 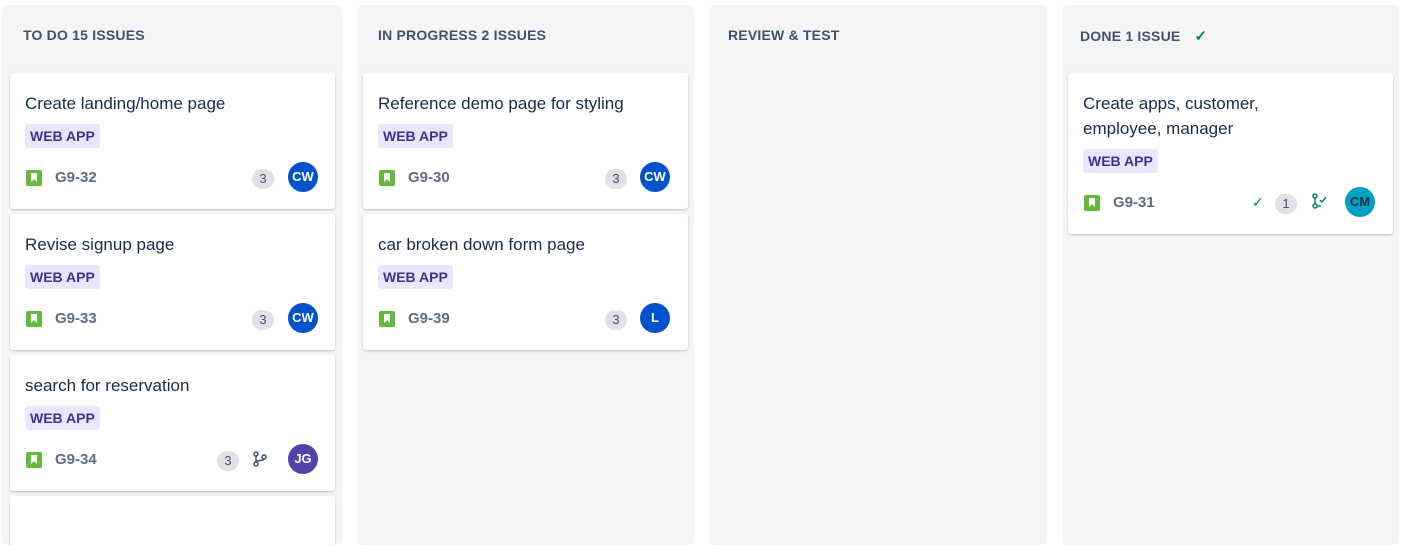 What do you see at coordinates (655, 318) in the screenshot?
I see `assignee-avatar: L` at bounding box center [655, 318].